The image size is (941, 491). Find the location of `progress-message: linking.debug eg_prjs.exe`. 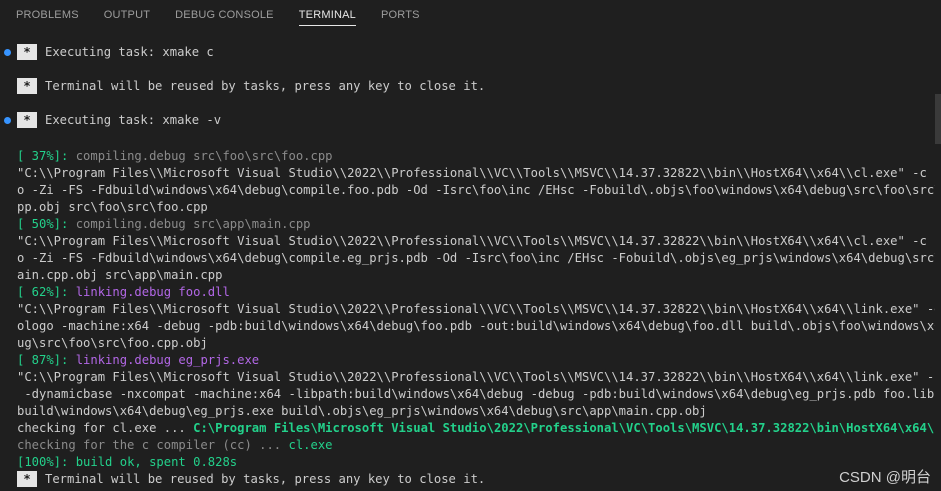

progress-message: linking.debug eg_prjs.exe is located at coordinates (164, 360).